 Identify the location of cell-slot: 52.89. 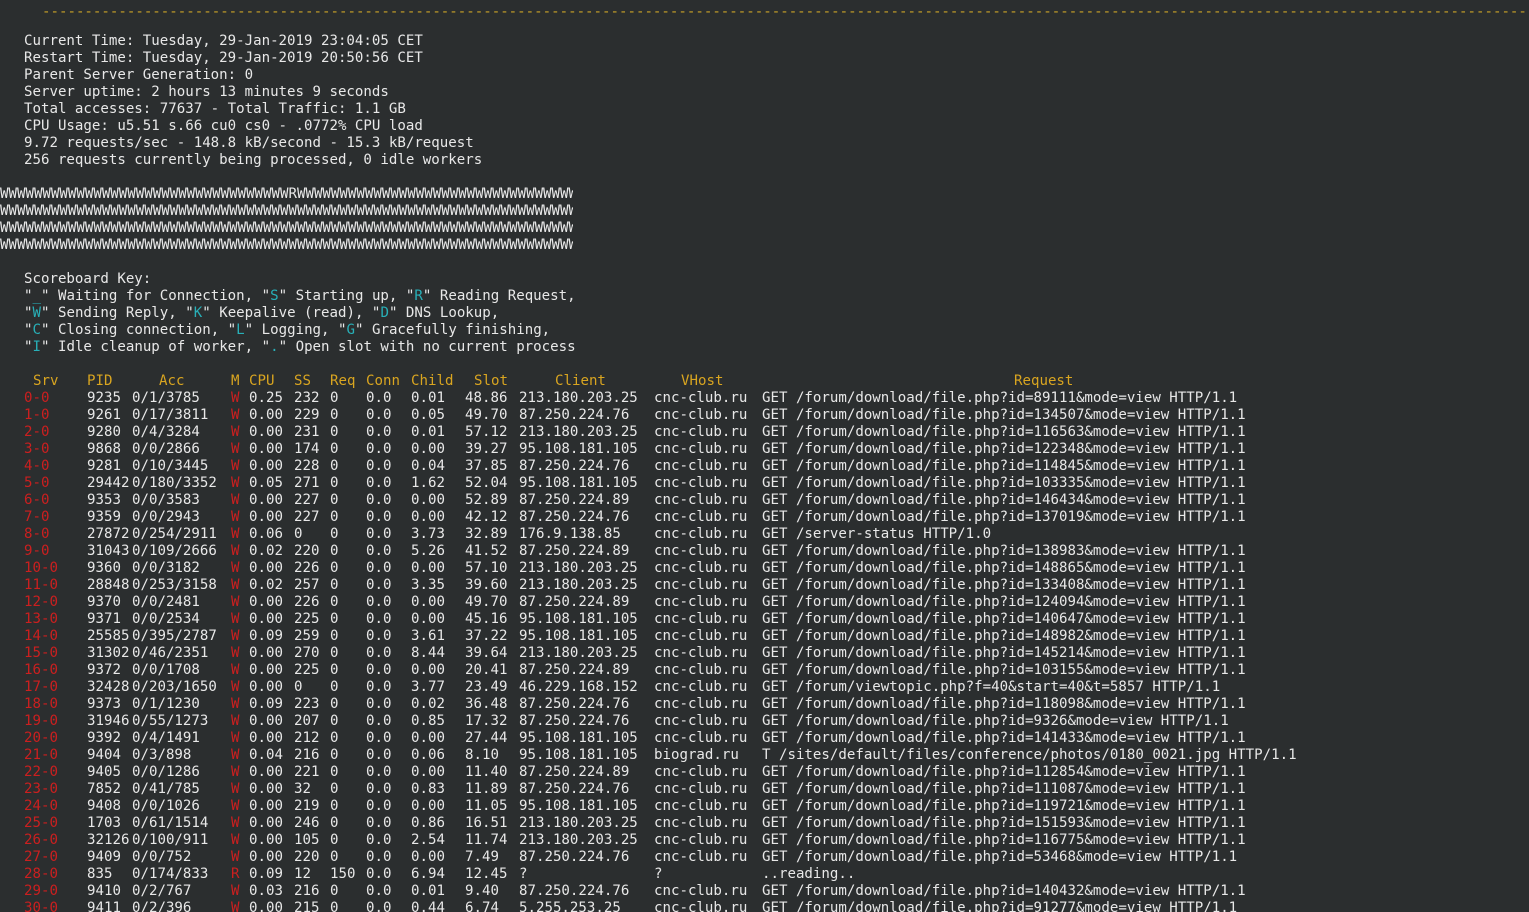
(486, 500).